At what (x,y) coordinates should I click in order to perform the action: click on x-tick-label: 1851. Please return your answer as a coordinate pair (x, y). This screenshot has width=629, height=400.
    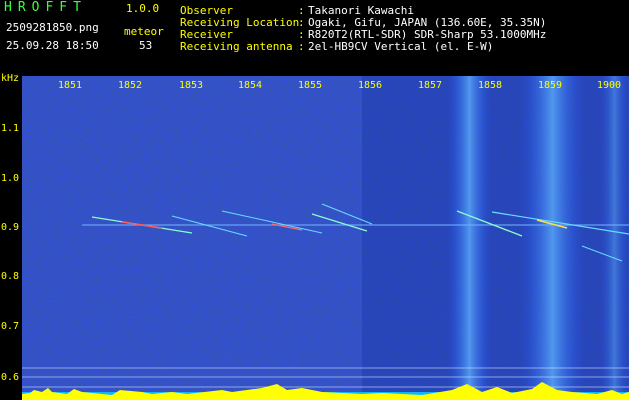
    Looking at the image, I should click on (70, 85).